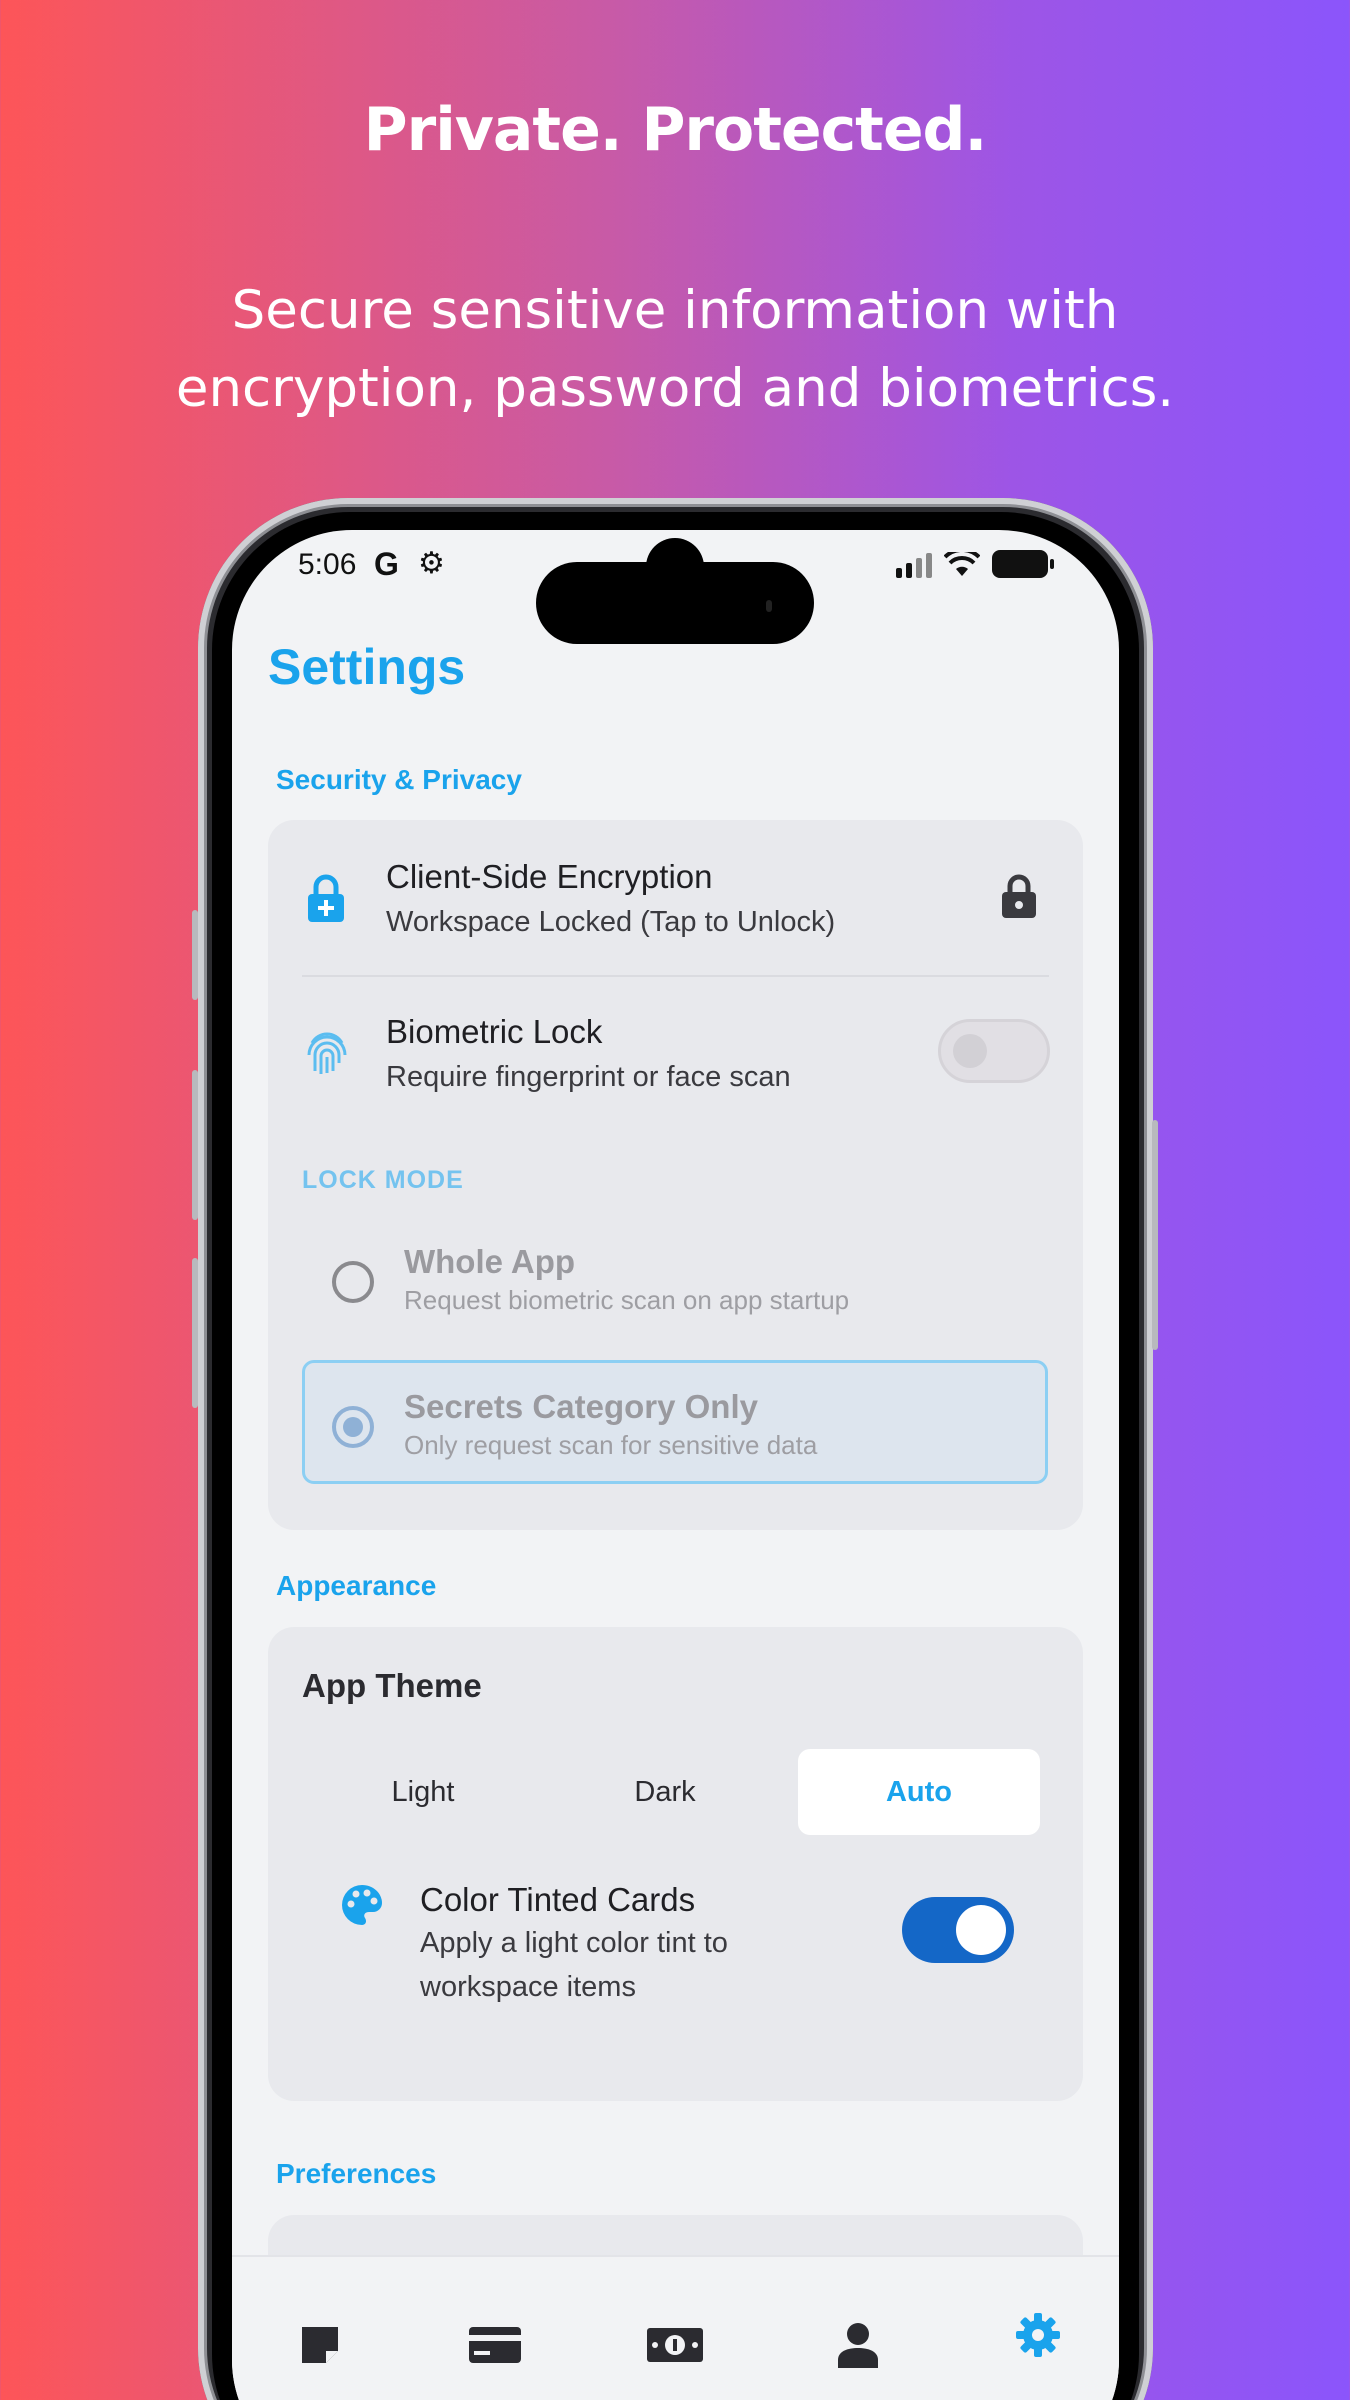 The height and width of the screenshot is (2400, 1350). What do you see at coordinates (367, 667) in the screenshot?
I see `page-title: Settings` at bounding box center [367, 667].